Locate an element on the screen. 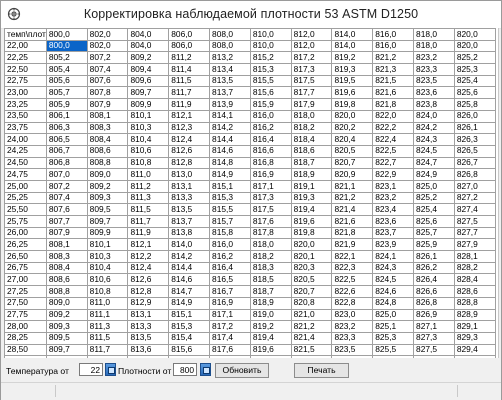 The image size is (502, 400). temperature-row-header: 24,00 is located at coordinates (25, 139).